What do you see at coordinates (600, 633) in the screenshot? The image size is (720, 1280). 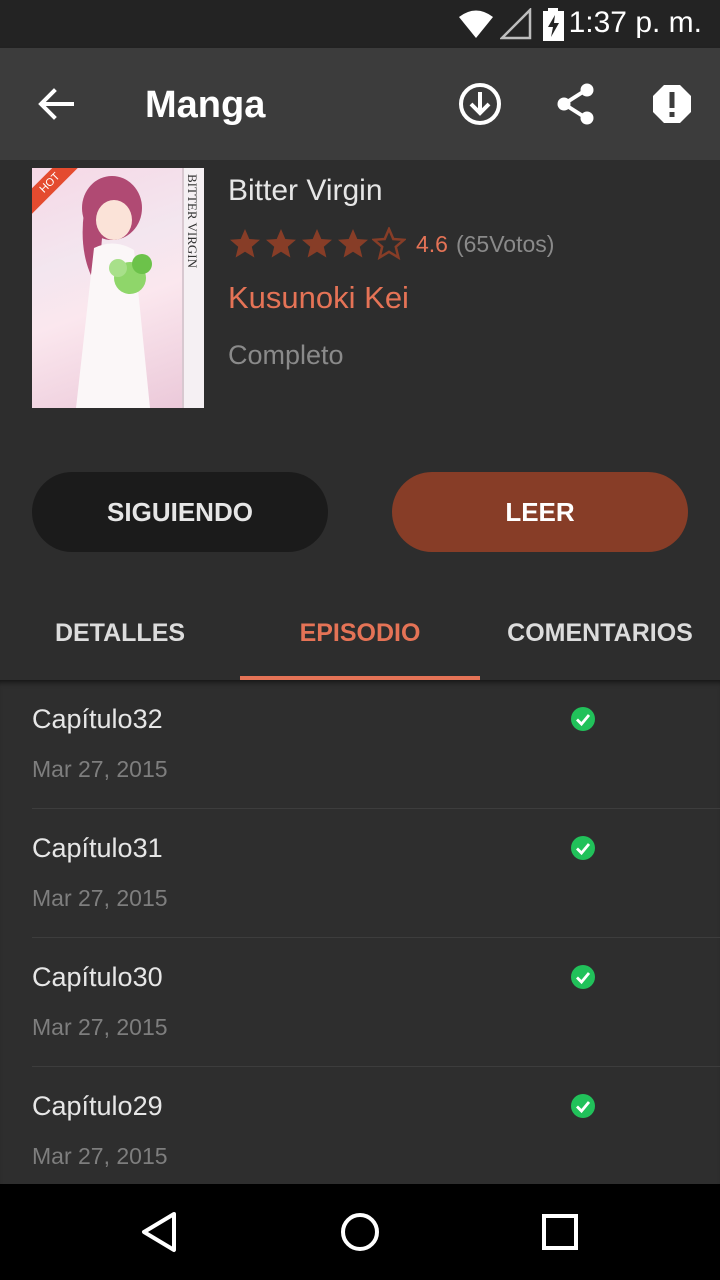 I see `tab-comments: COMENTARIOS` at bounding box center [600, 633].